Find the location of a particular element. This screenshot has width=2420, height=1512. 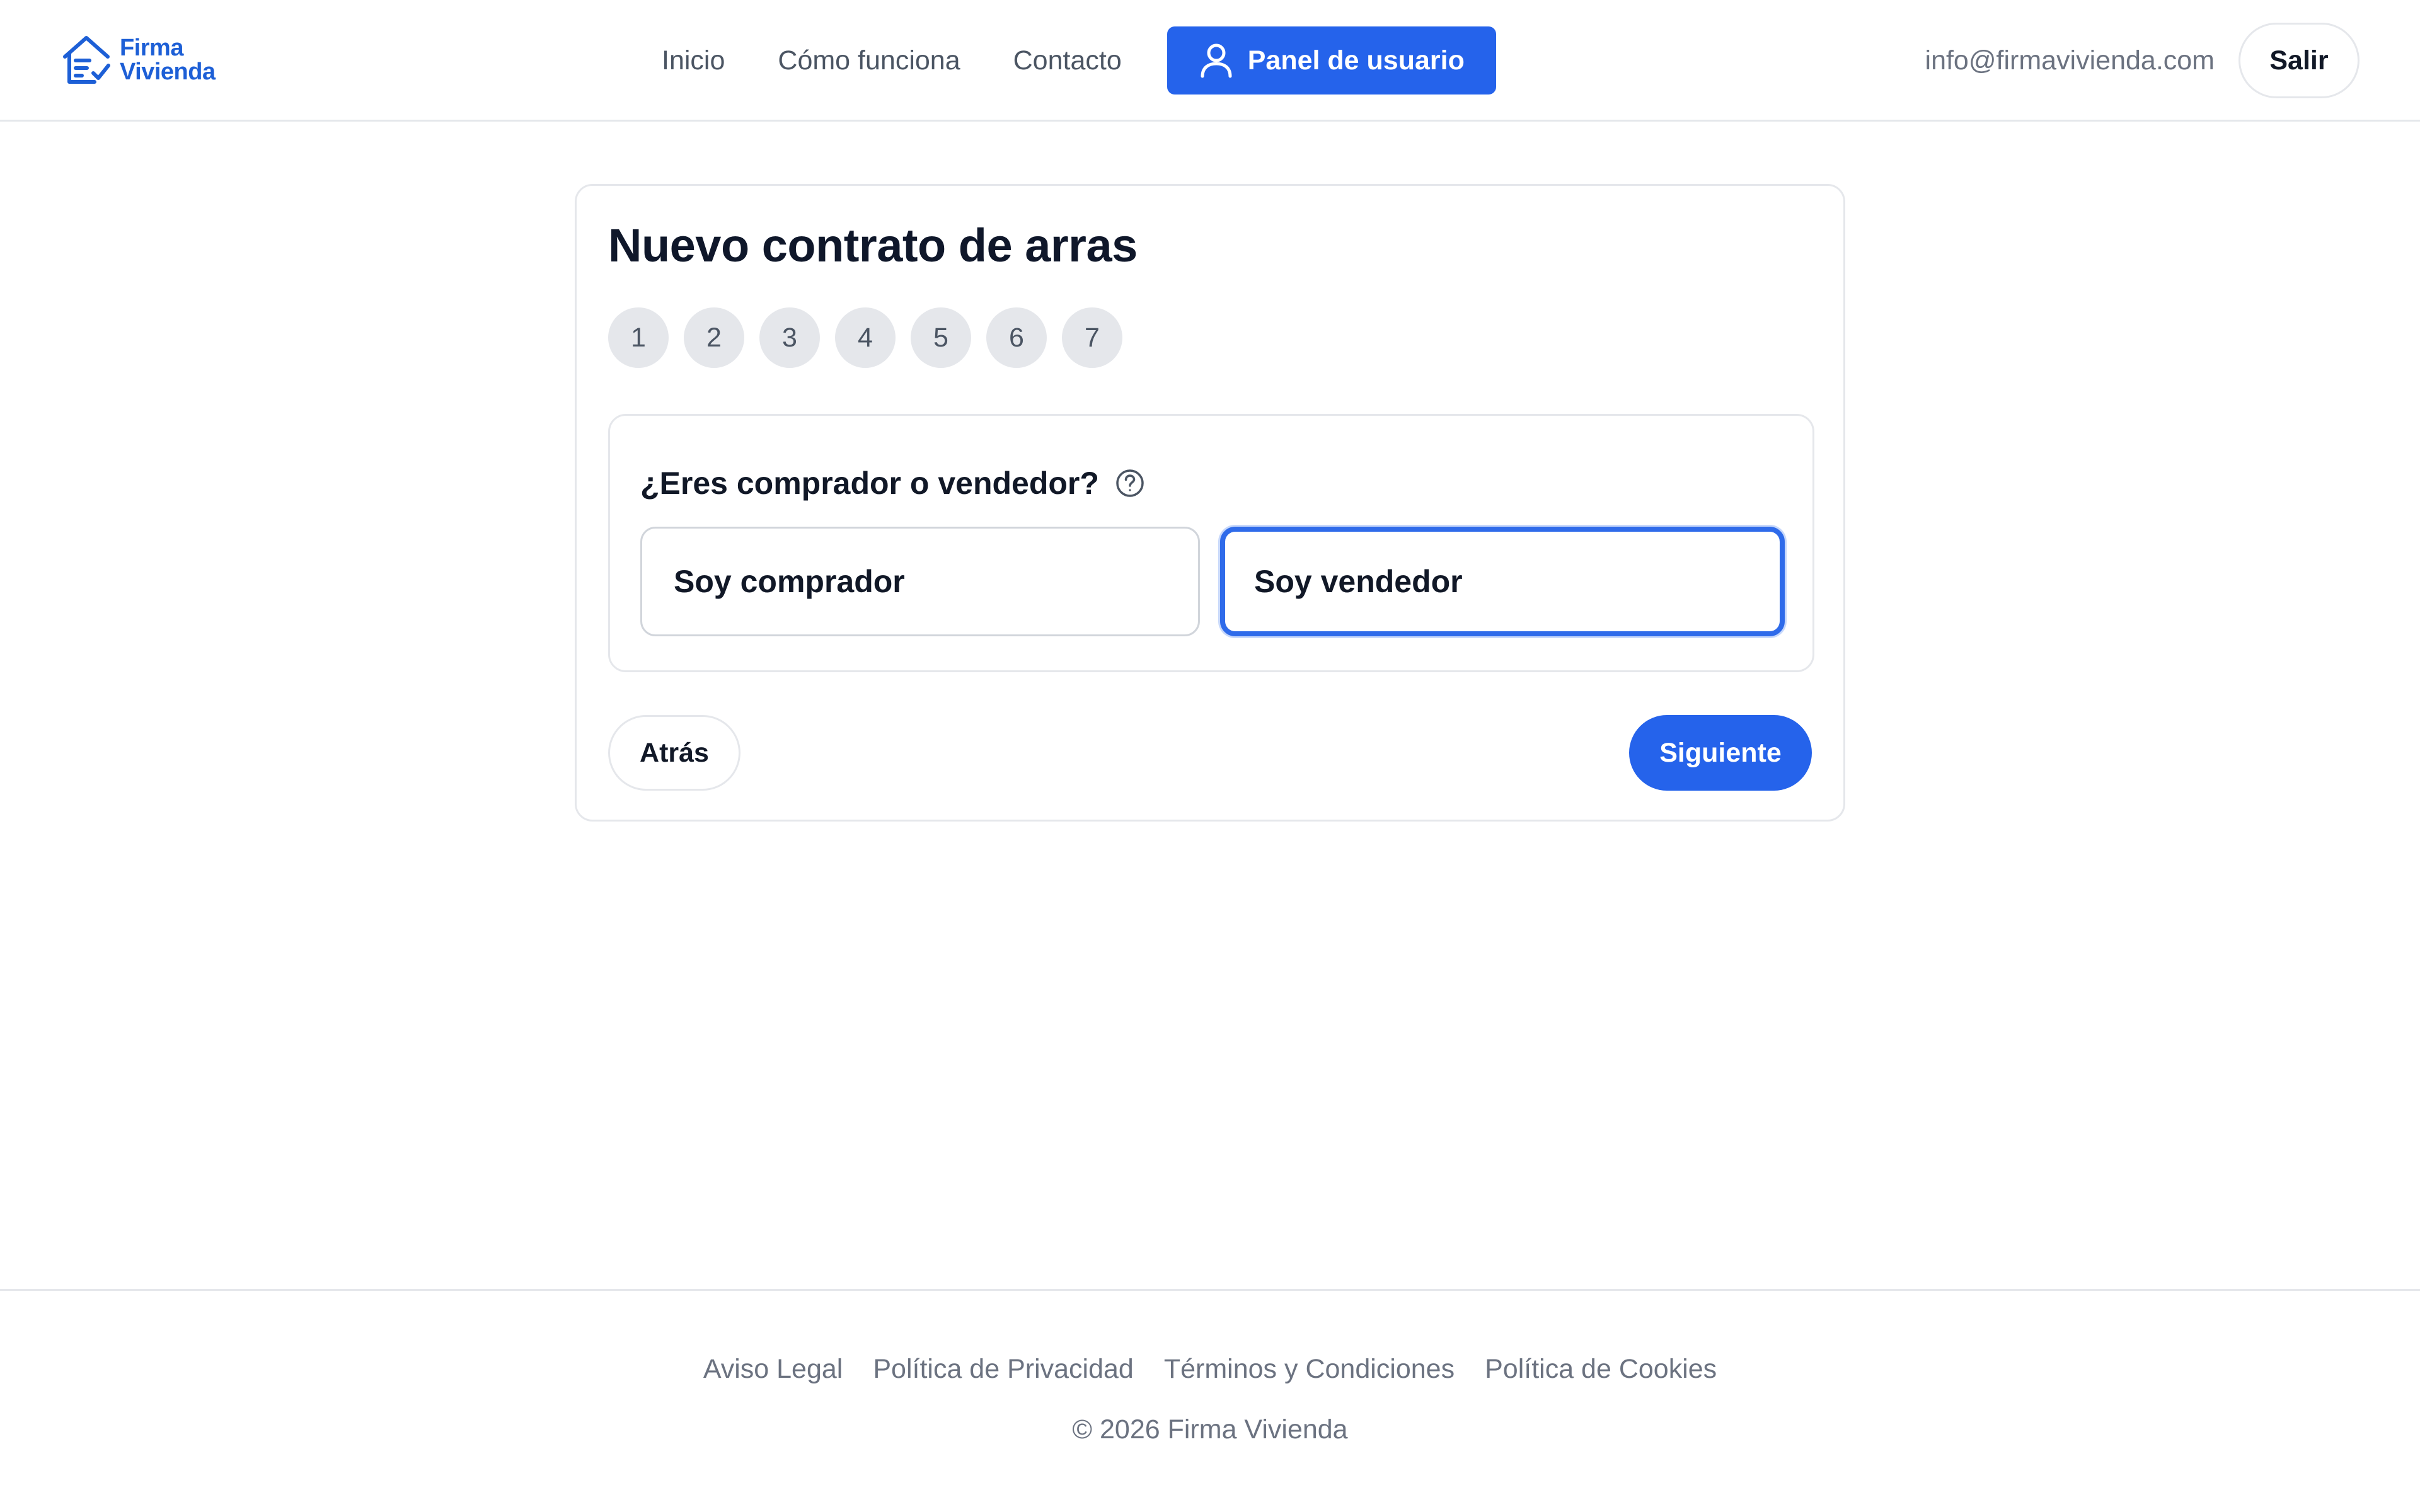

footer-link-cookies: Política de Cookies is located at coordinates (1601, 1369).